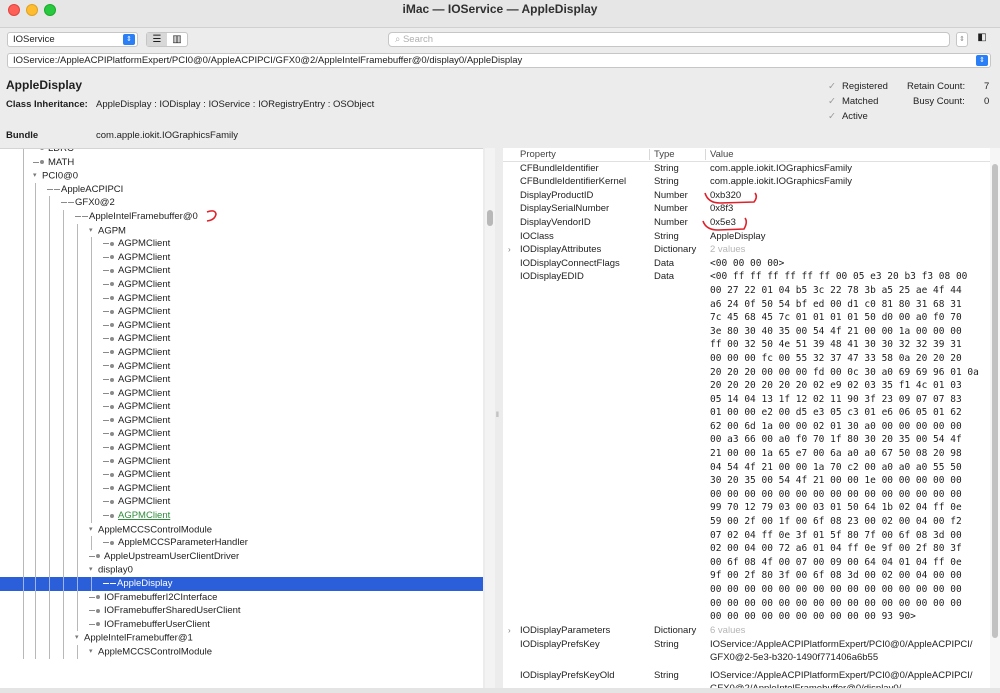  Describe the element at coordinates (61, 151) in the screenshot. I see `tree-row-label: LDRC` at that location.